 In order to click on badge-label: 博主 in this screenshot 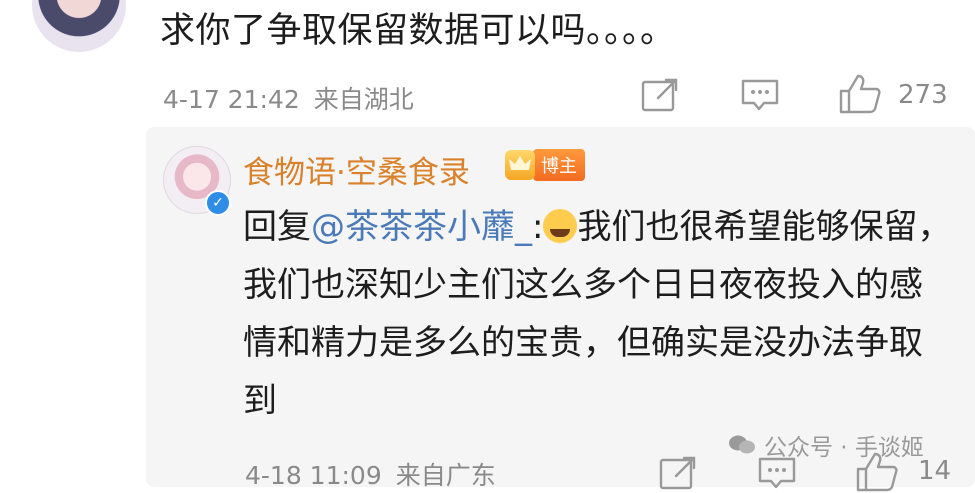, I will do `click(559, 165)`.